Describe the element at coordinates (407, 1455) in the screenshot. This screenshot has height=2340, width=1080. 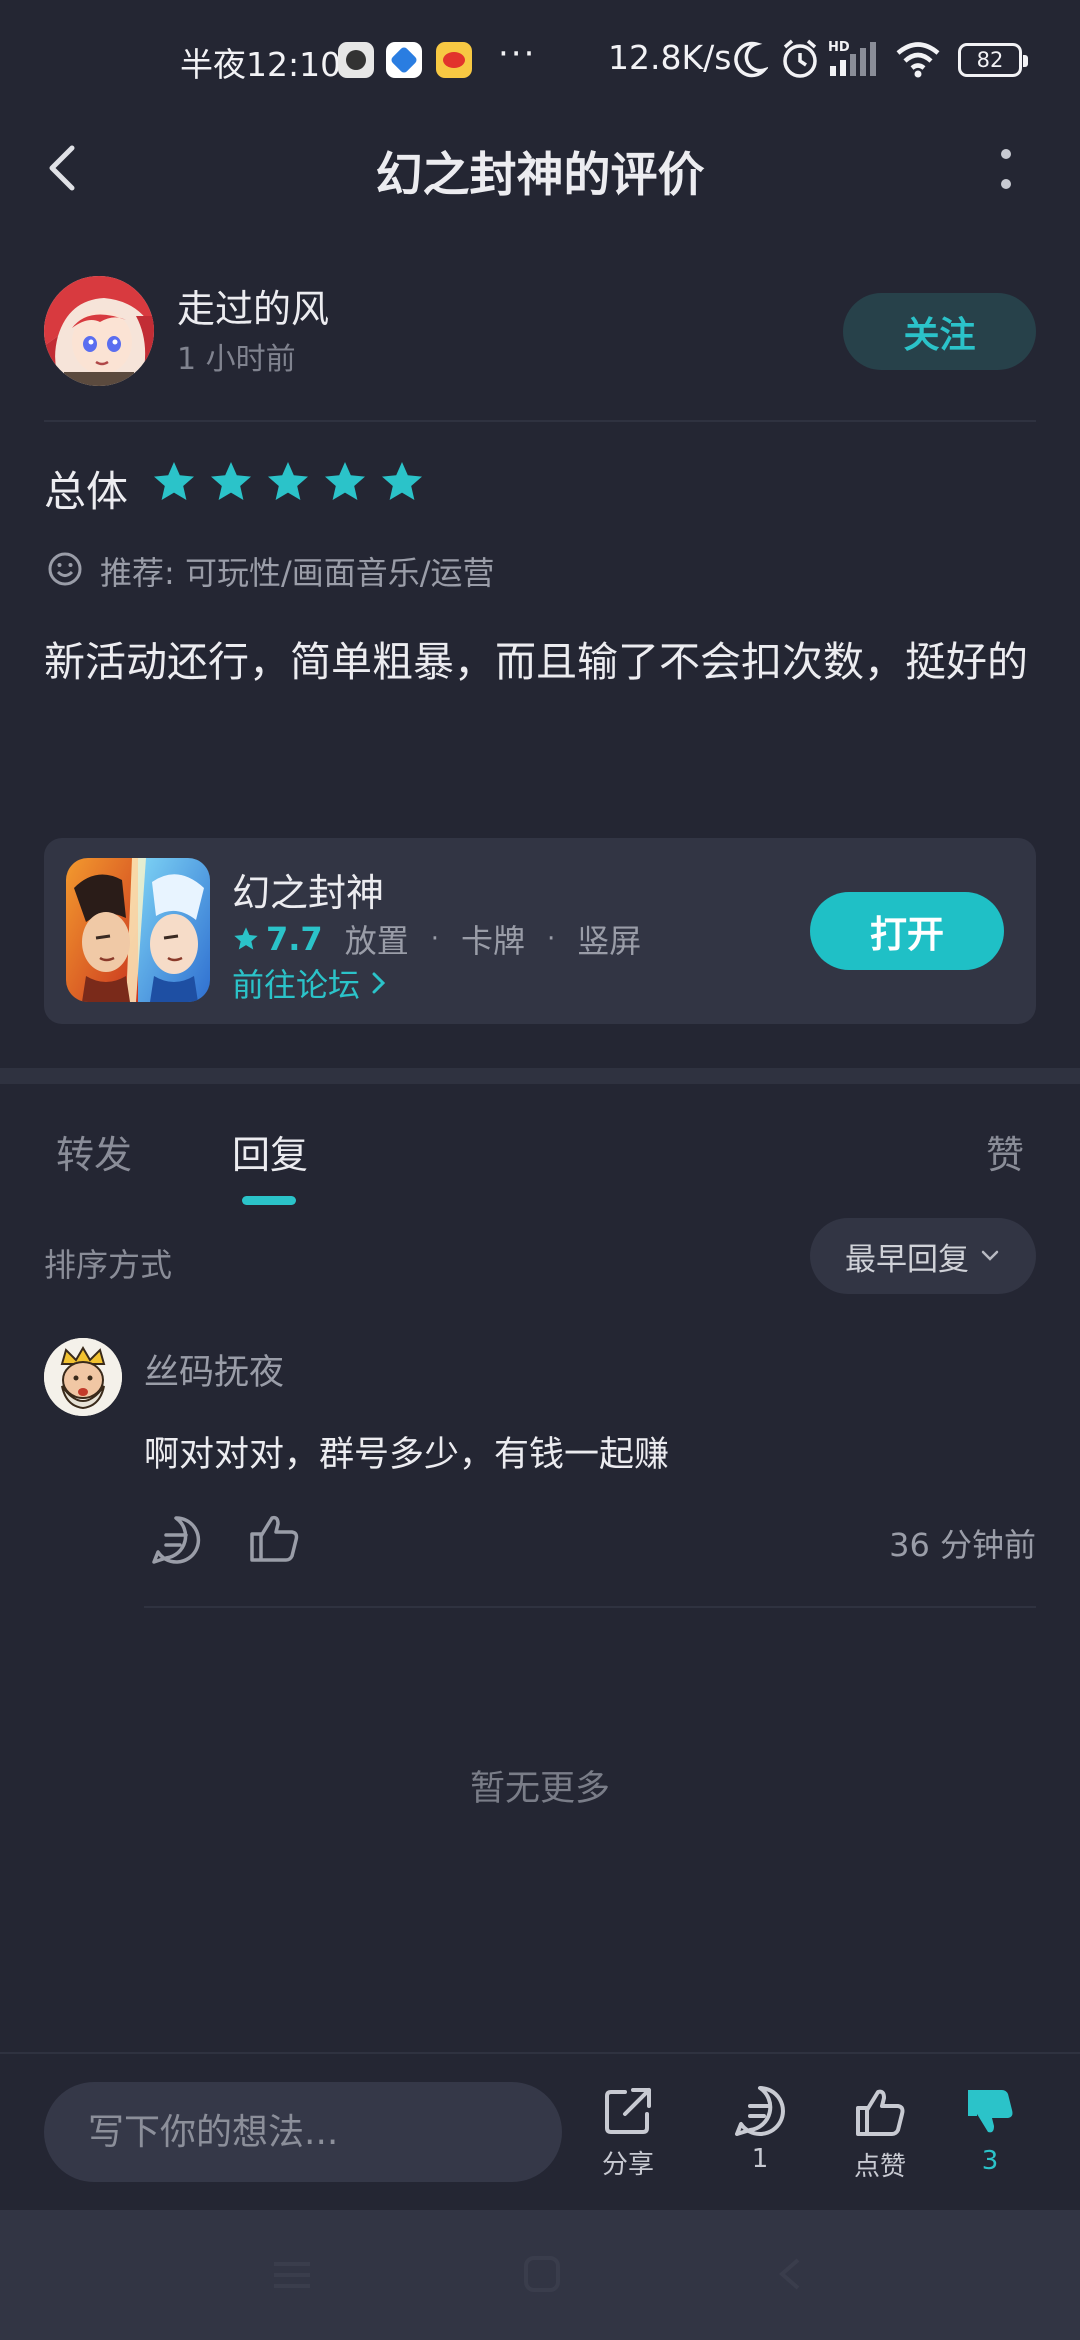
I see `comment-text: 啊对对对，群号多少，有钱一起赚` at that location.